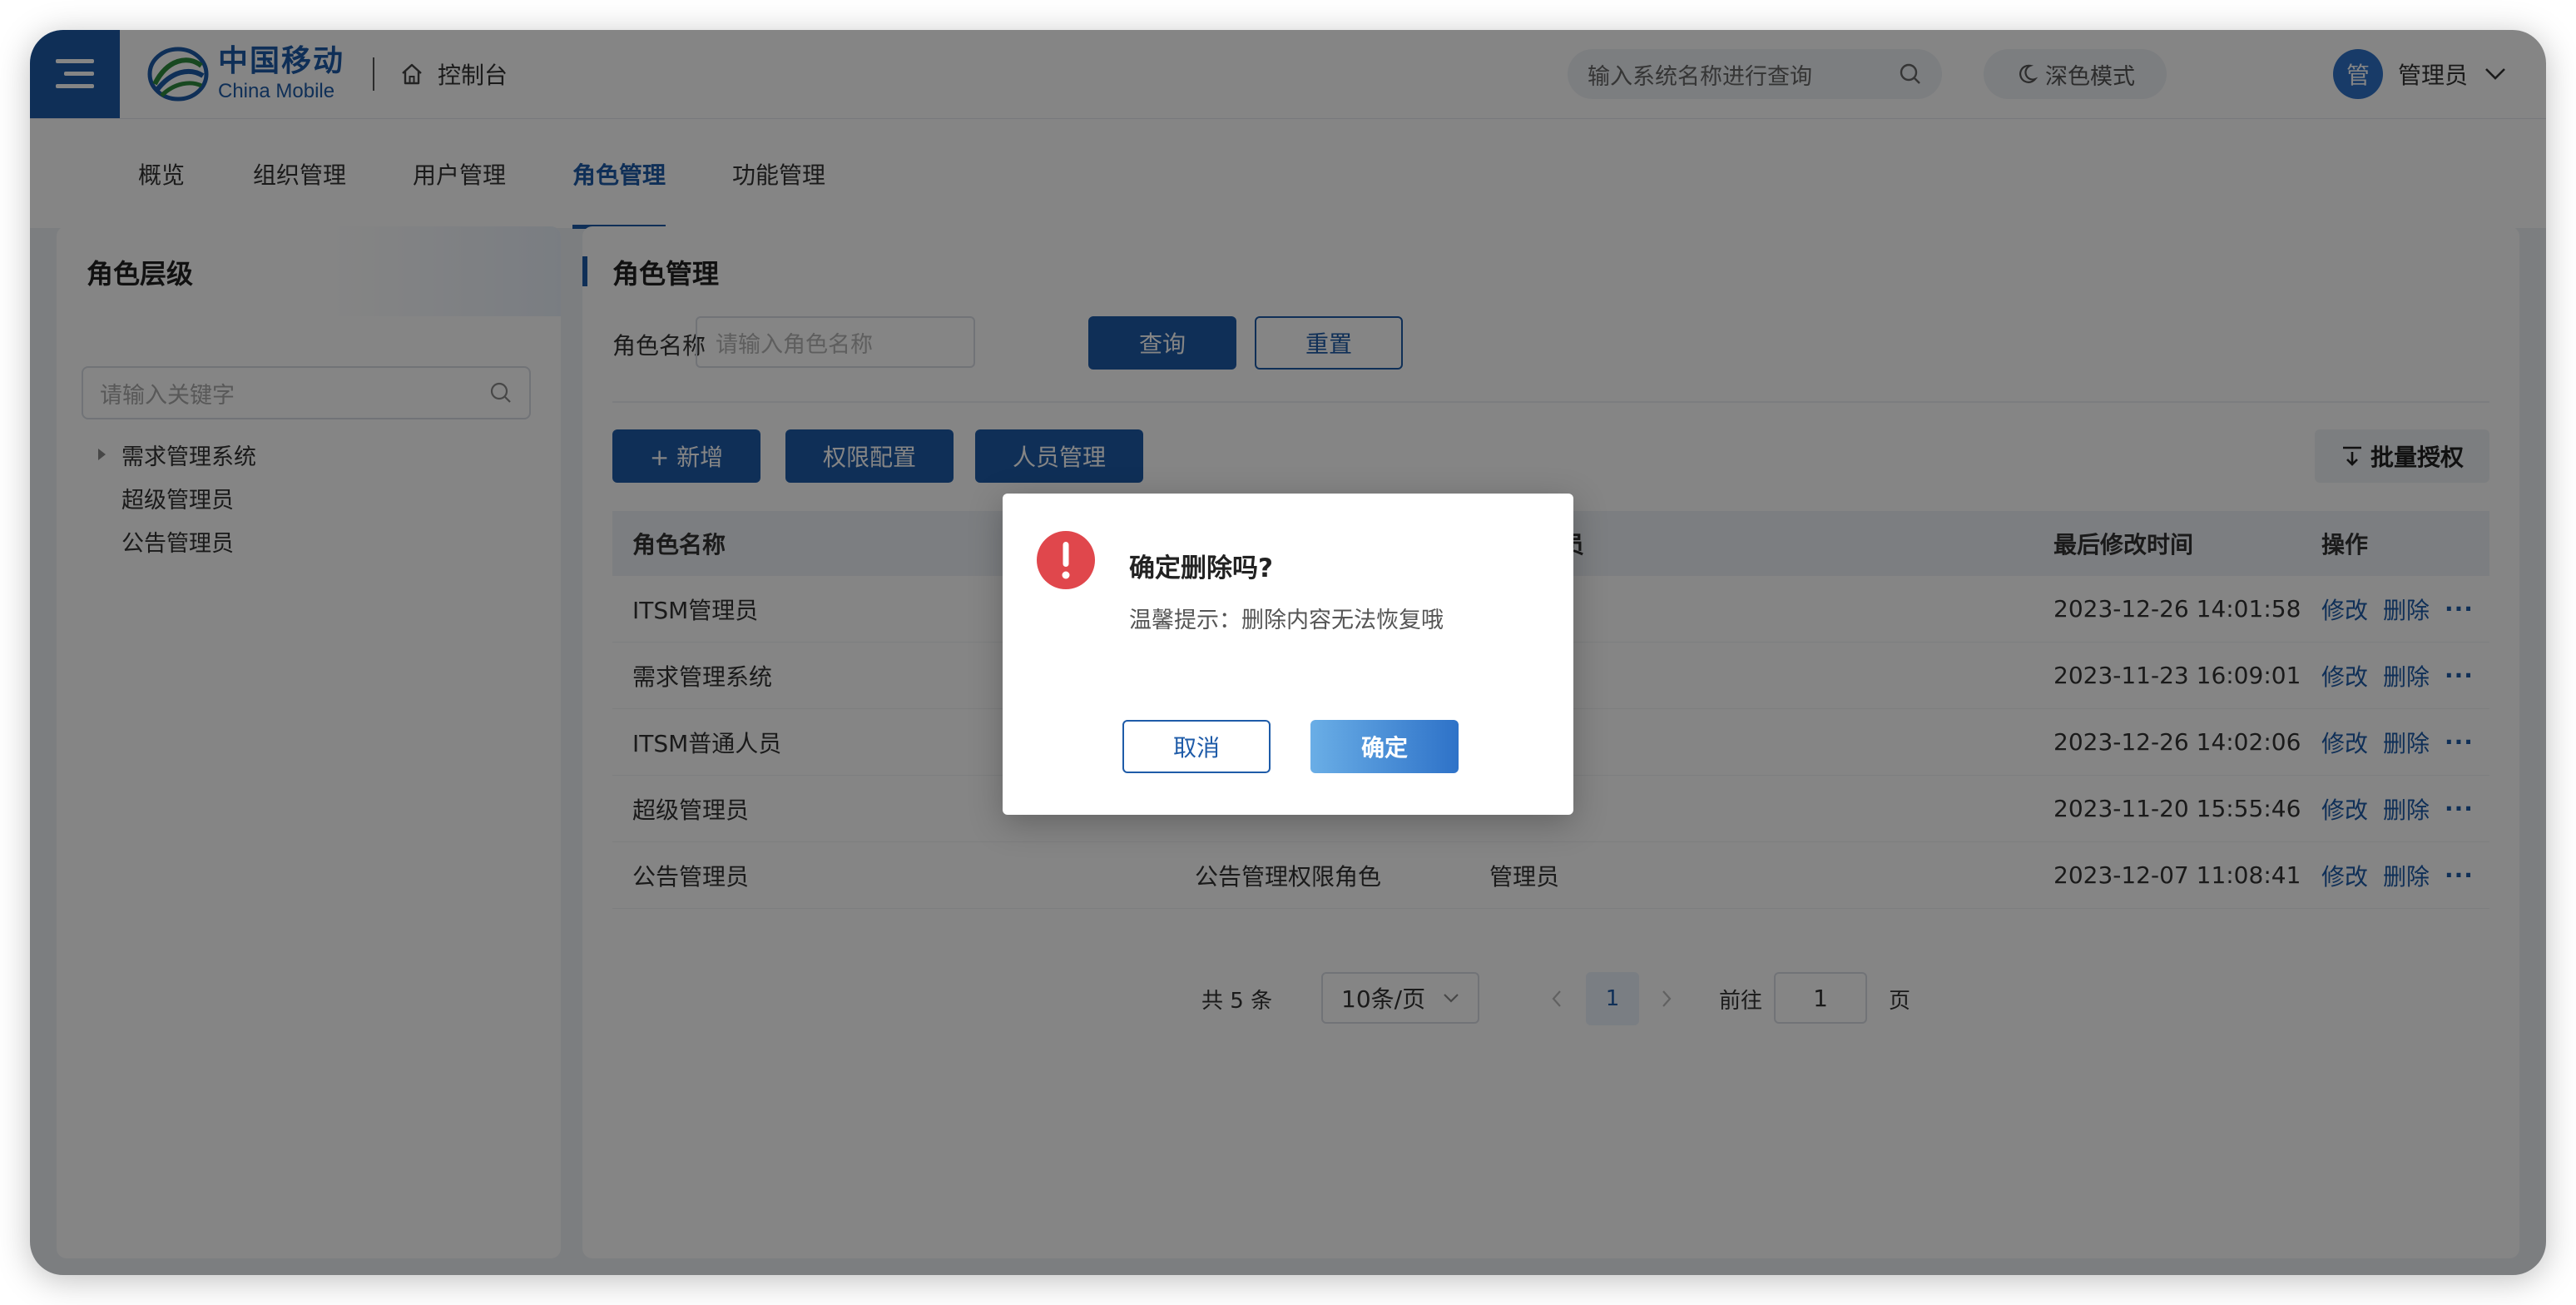 The height and width of the screenshot is (1305, 2576). I want to click on confirm-button: 确定, so click(1384, 746).